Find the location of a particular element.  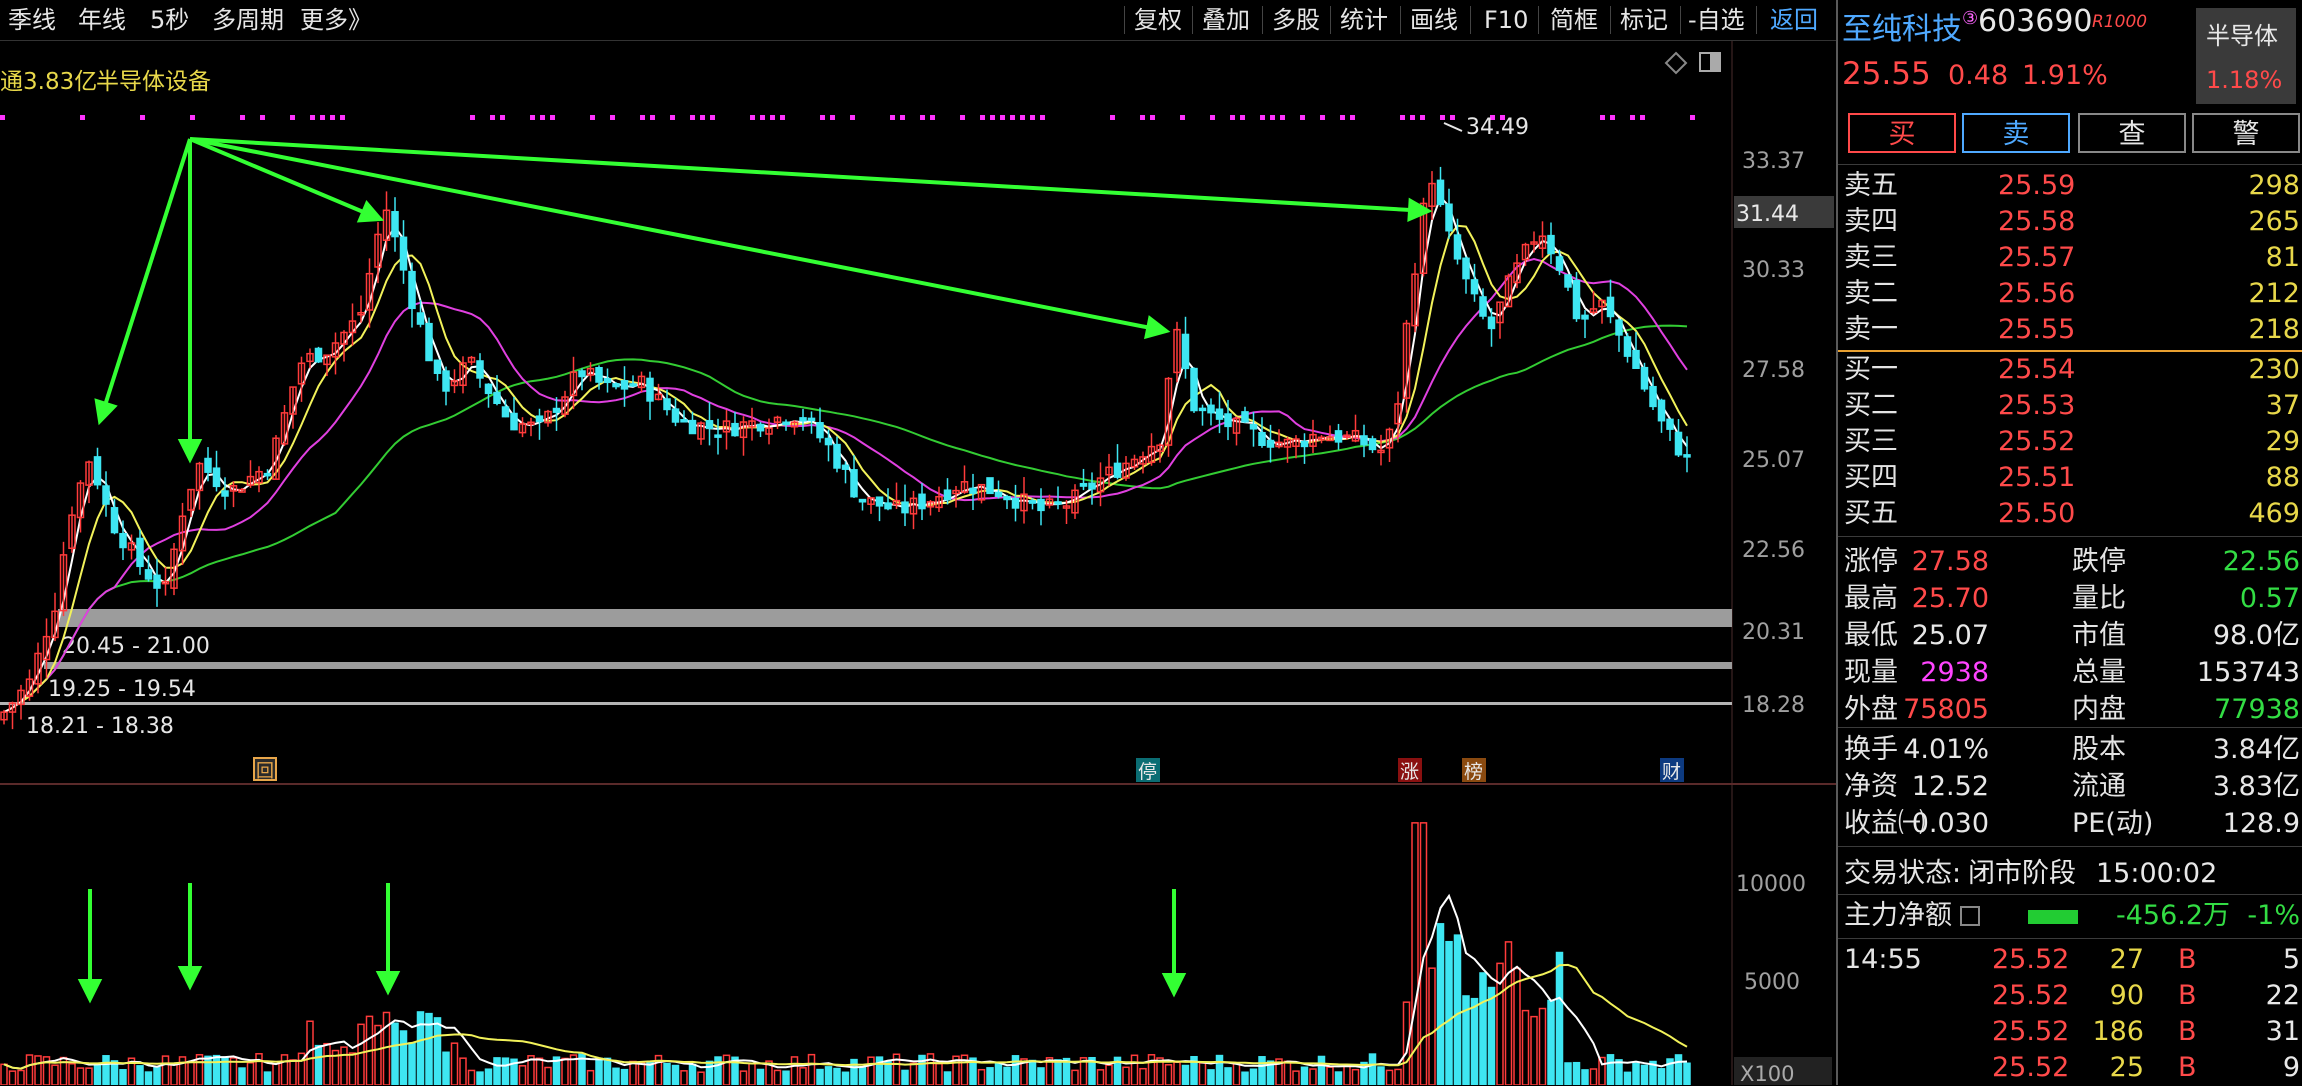

period-quarter-tab: 季线 is located at coordinates (32, 20).